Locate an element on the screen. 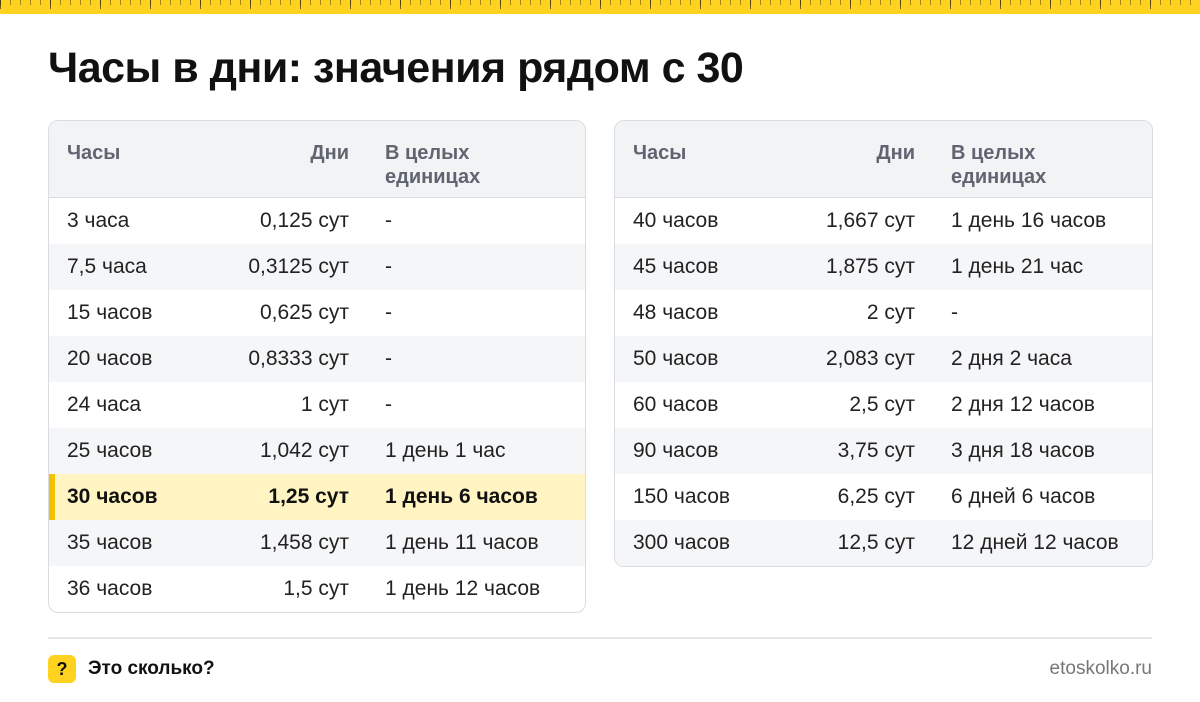 Image resolution: width=1200 pixels, height=702 pixels. table-row: 90 часов 3,75 сут 3 дня 18 часов is located at coordinates (883, 451).